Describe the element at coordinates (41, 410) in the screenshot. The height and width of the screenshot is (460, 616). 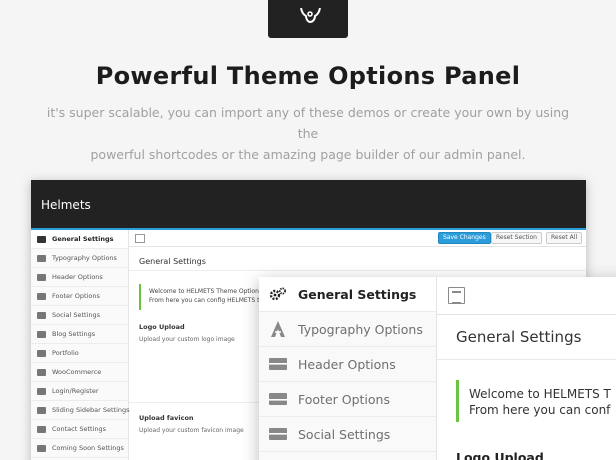
I see `list-icon` at that location.